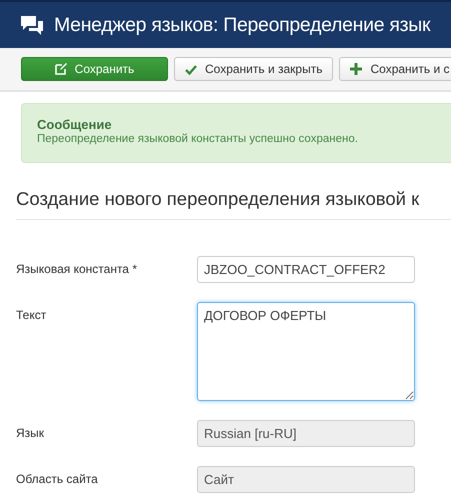 The height and width of the screenshot is (498, 451). I want to click on message-text: Переопределение языковой константы успешно сохранено., so click(198, 139).